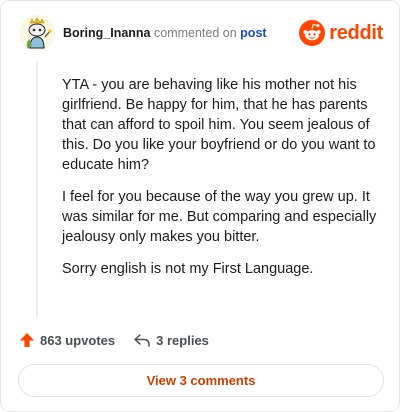  What do you see at coordinates (253, 33) in the screenshot?
I see `post-link: post` at bounding box center [253, 33].